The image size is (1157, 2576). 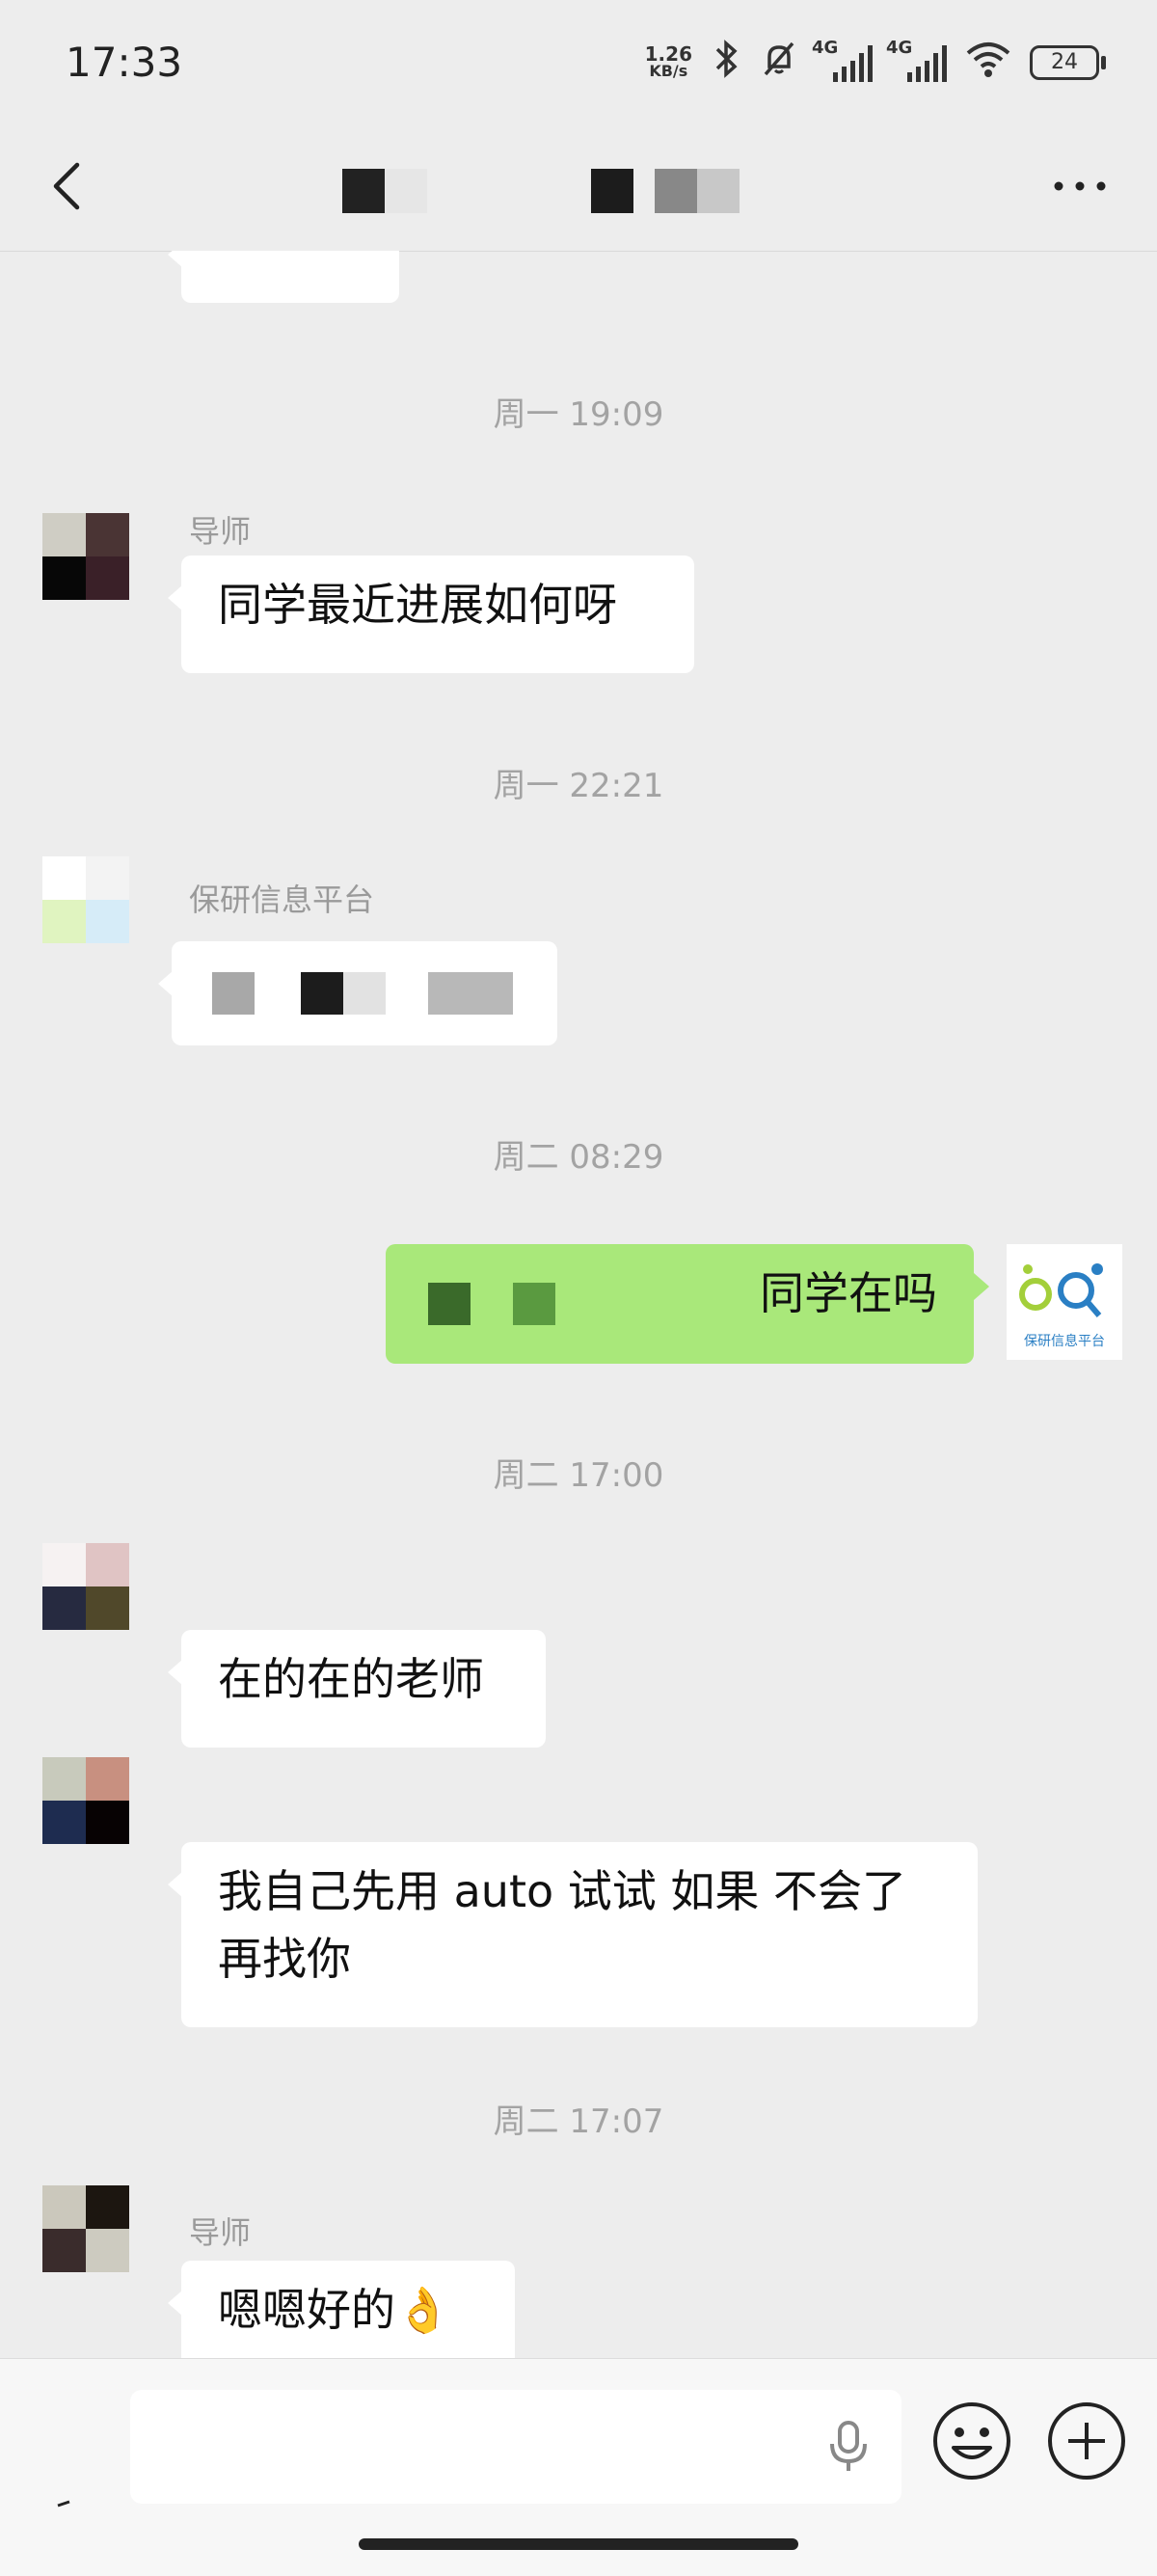 I want to click on chat-header, so click(x=578, y=191).